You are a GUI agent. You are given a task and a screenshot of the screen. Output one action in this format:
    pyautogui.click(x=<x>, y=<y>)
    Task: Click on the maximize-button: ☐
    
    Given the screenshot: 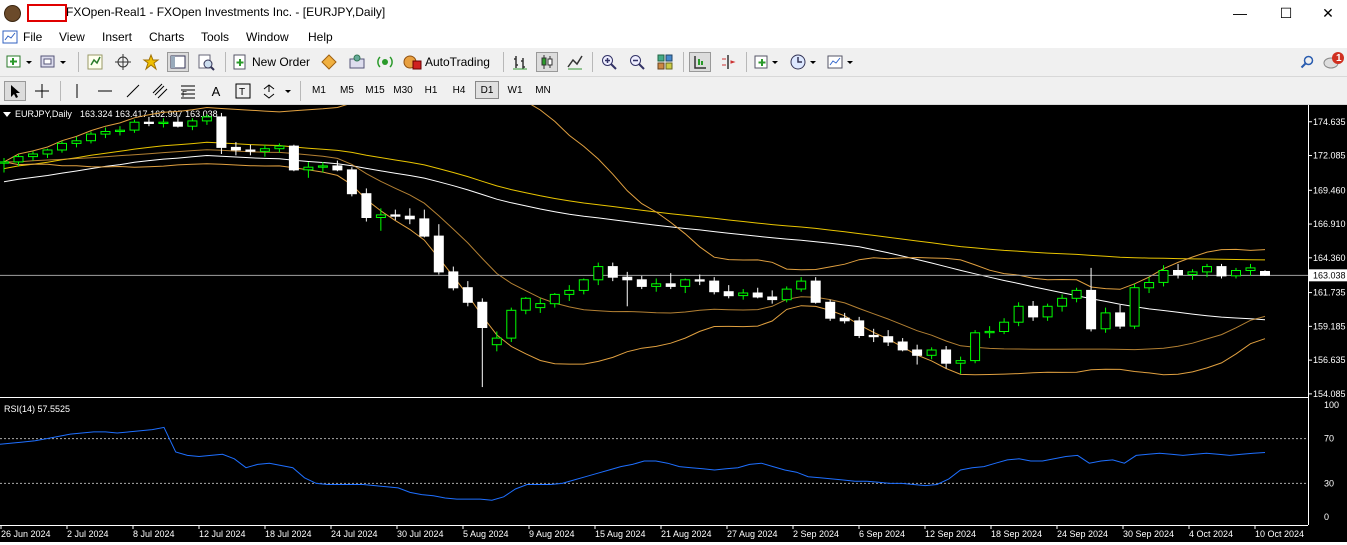 What is the action you would take?
    pyautogui.click(x=1286, y=13)
    